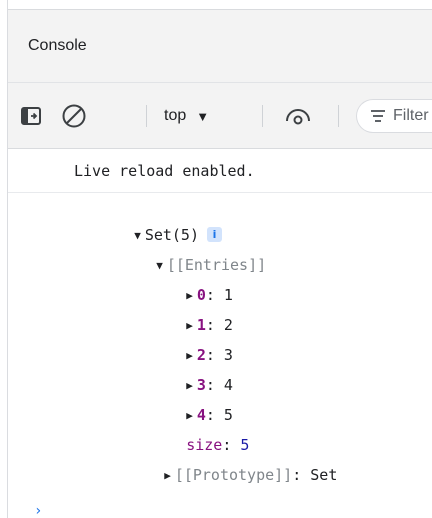 This screenshot has height=518, width=432. Describe the element at coordinates (220, 46) in the screenshot. I see `panel-header: Console` at that location.